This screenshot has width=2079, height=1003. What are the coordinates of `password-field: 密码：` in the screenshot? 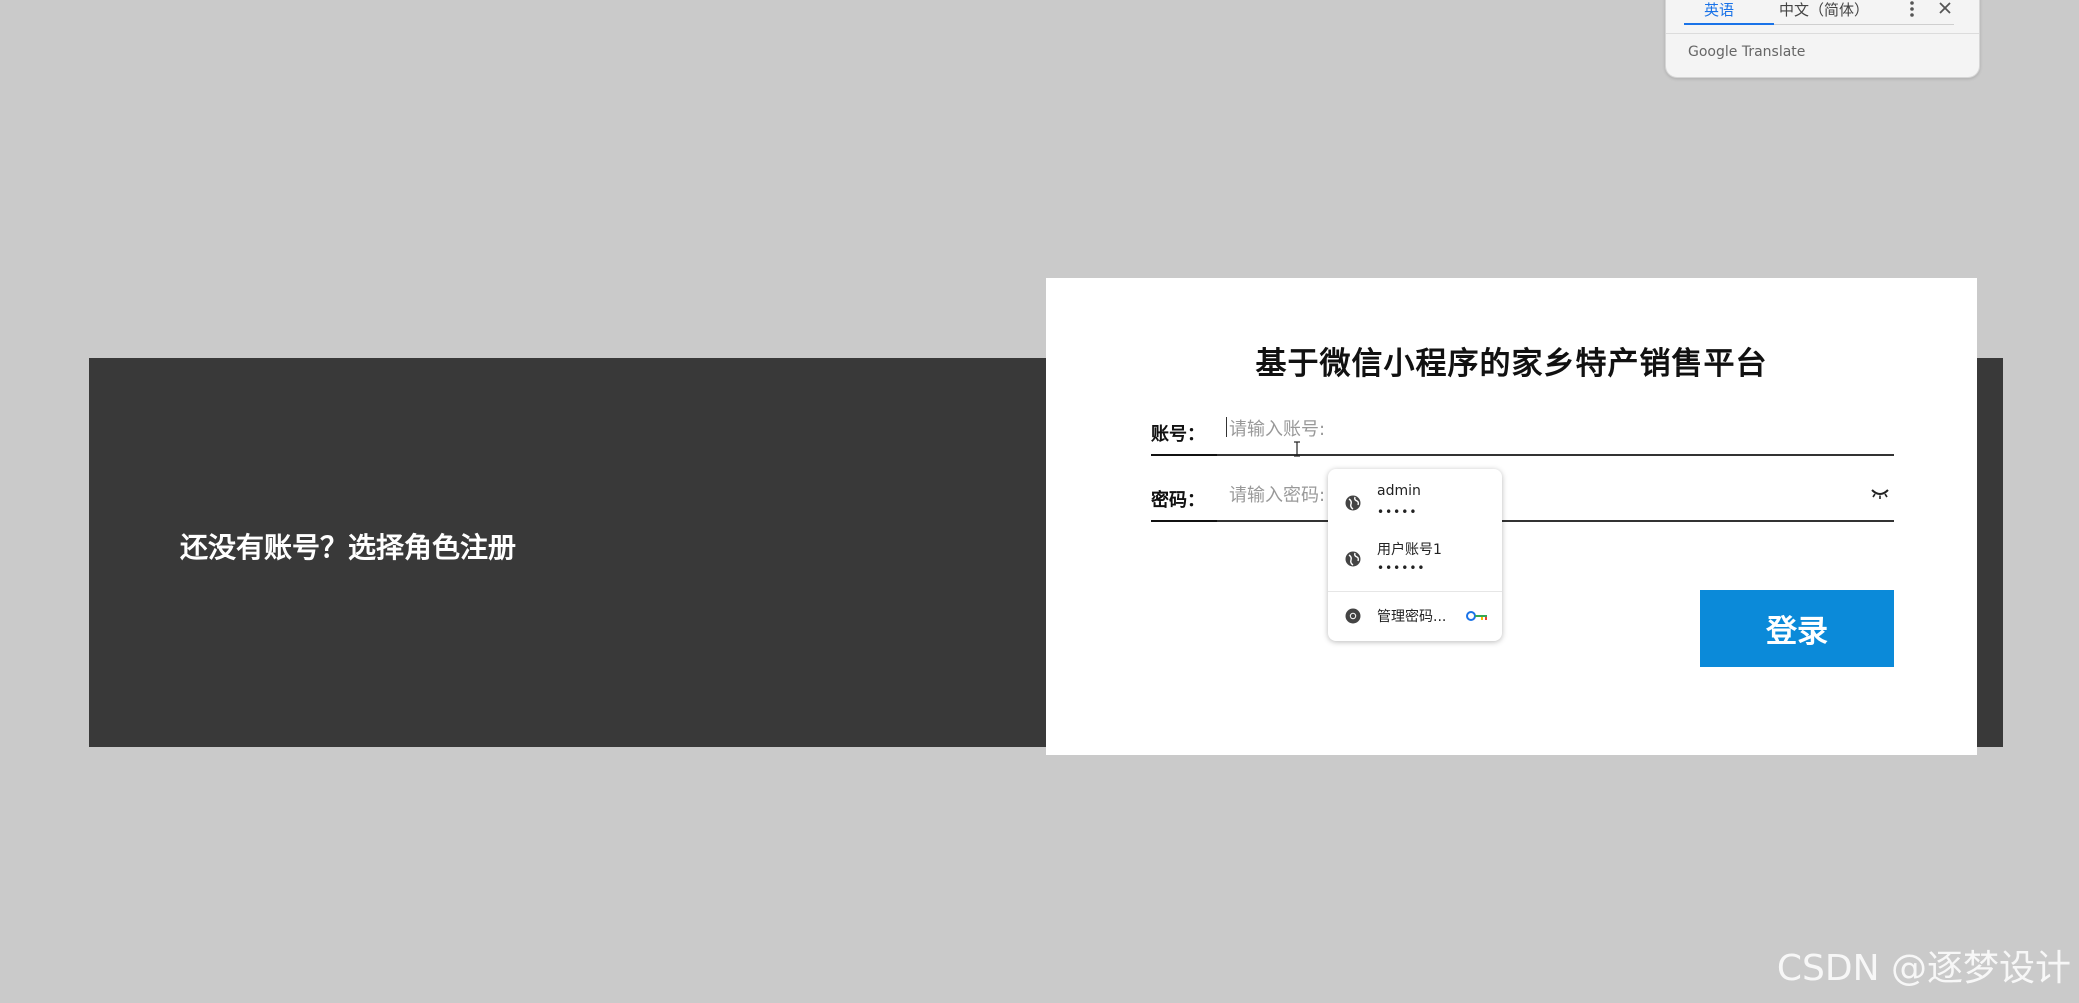 It's located at (1522, 498).